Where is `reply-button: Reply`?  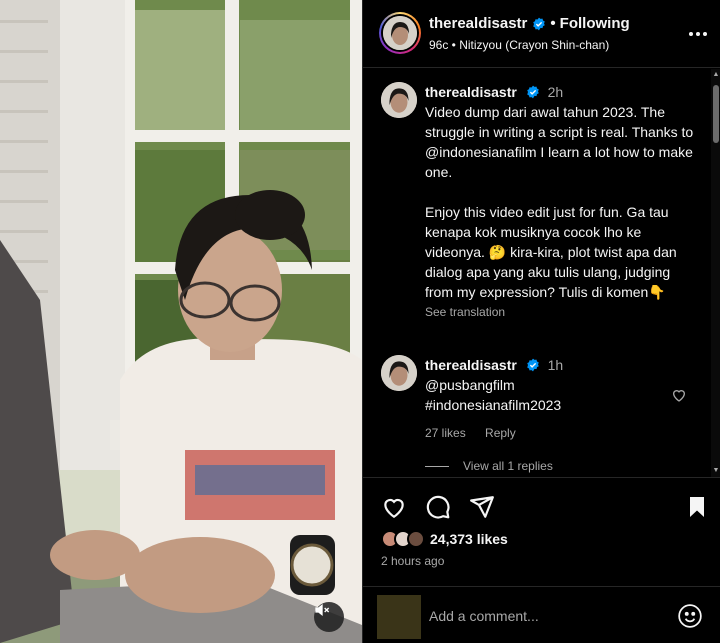
reply-button: Reply is located at coordinates (500, 433).